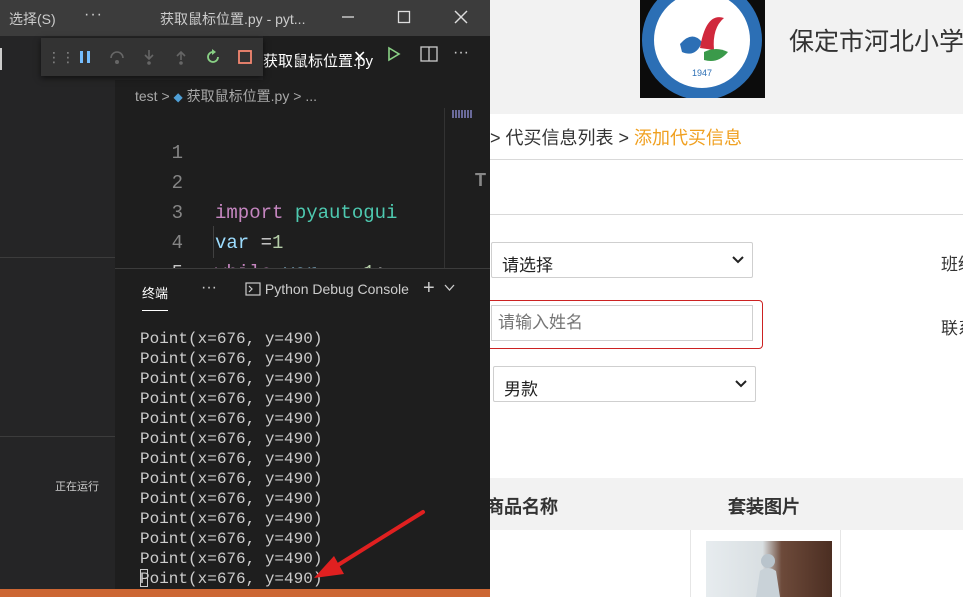 This screenshot has height=597, width=963. What do you see at coordinates (61, 57) in the screenshot?
I see `drag-handle-icon: ⋮⋮` at bounding box center [61, 57].